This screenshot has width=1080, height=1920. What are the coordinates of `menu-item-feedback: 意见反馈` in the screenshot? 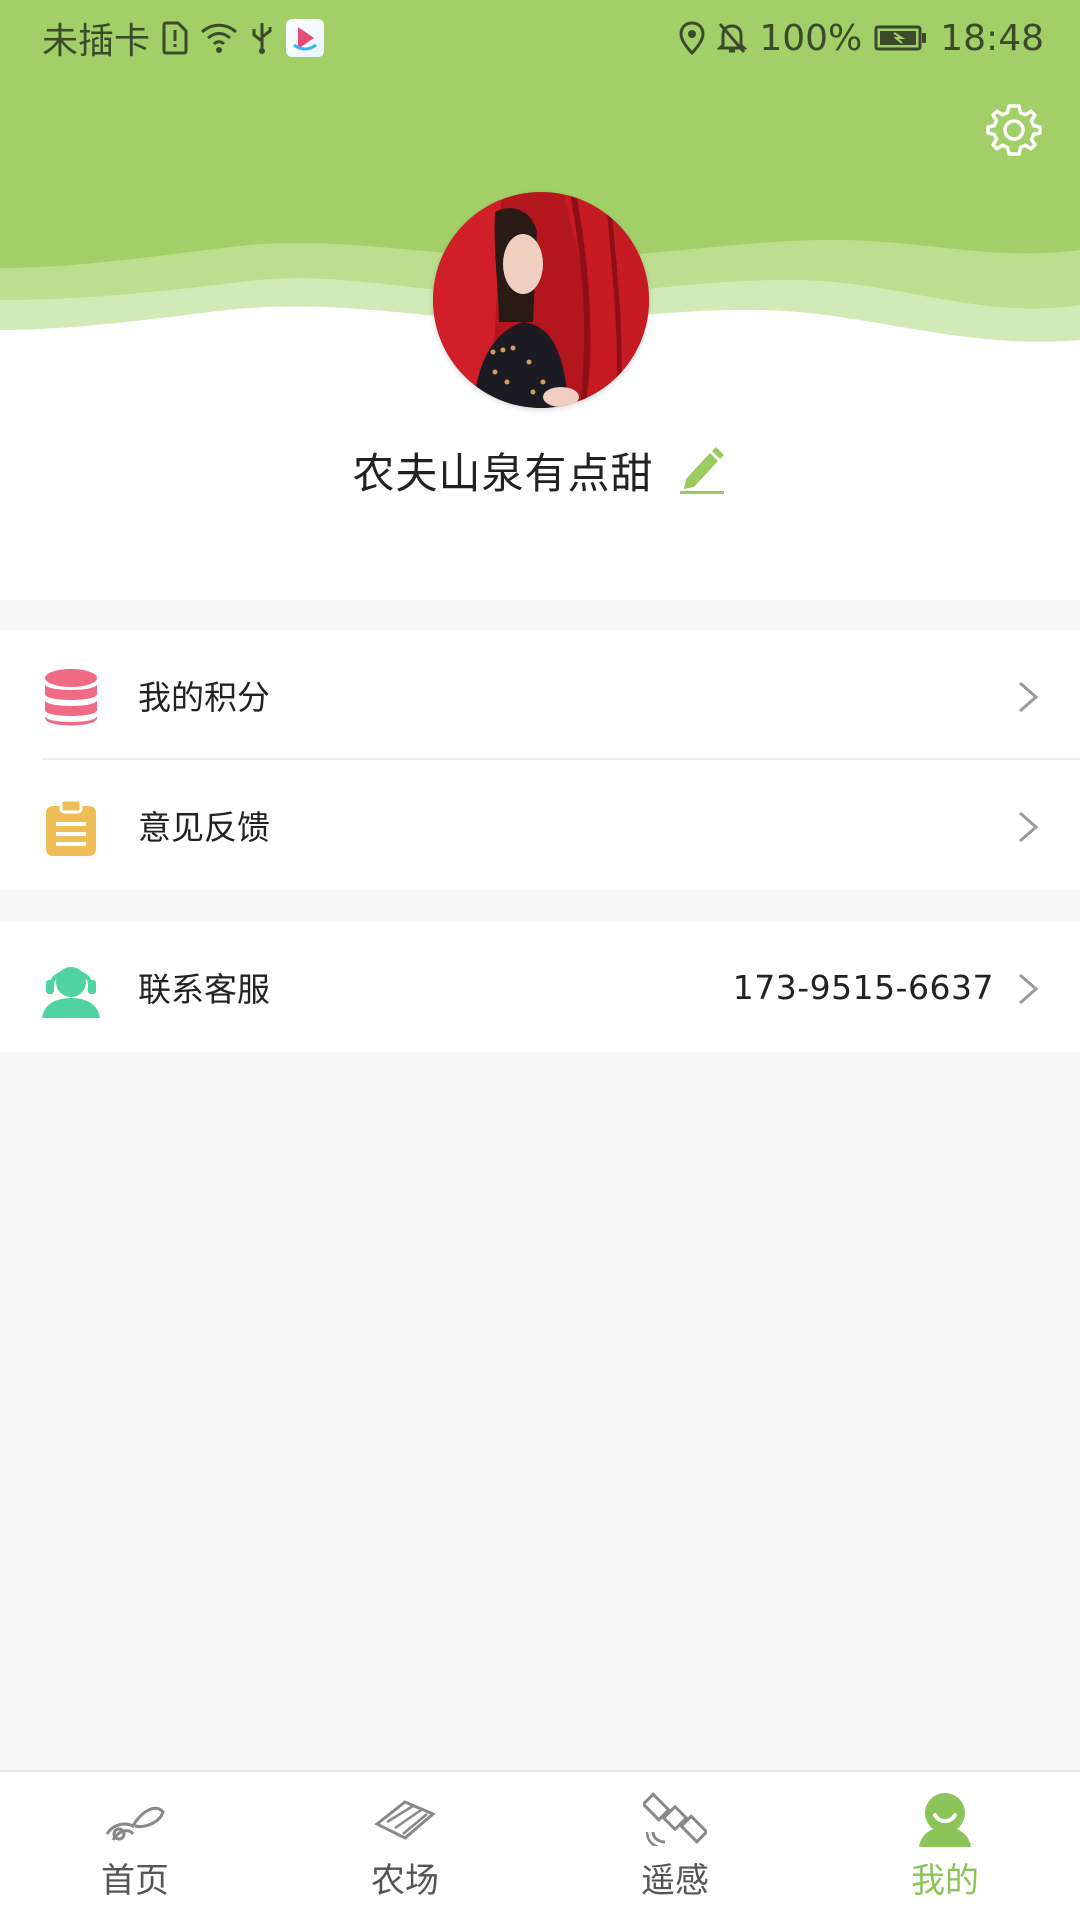 It's located at (540, 825).